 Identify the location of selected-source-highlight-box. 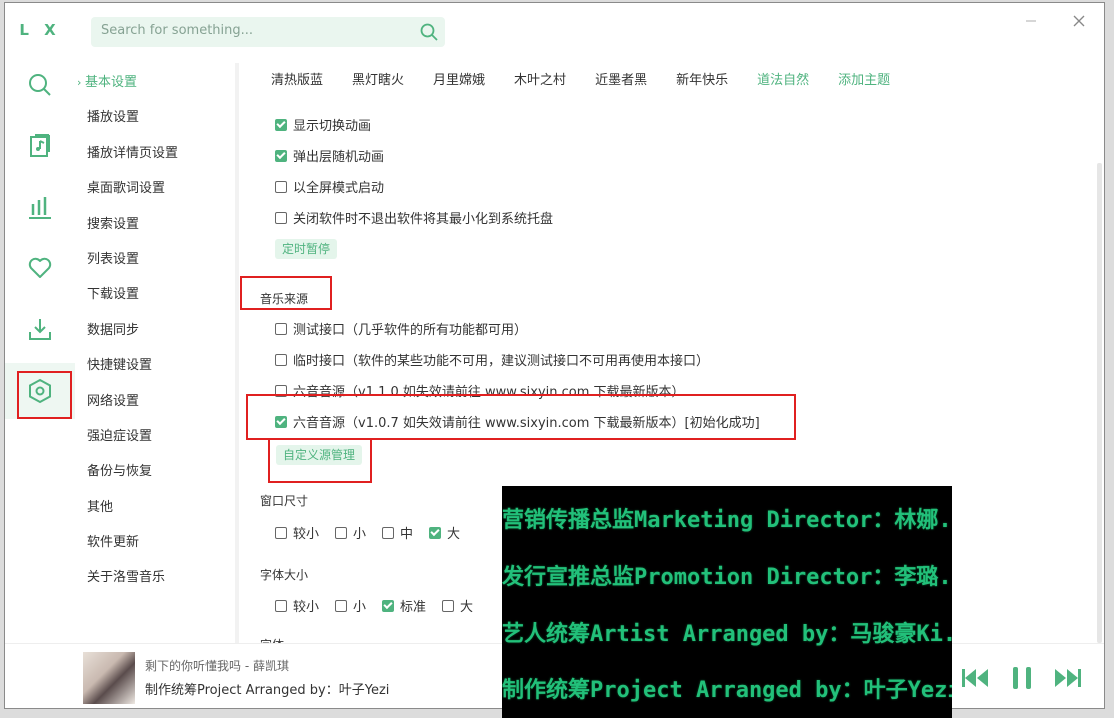
(521, 417).